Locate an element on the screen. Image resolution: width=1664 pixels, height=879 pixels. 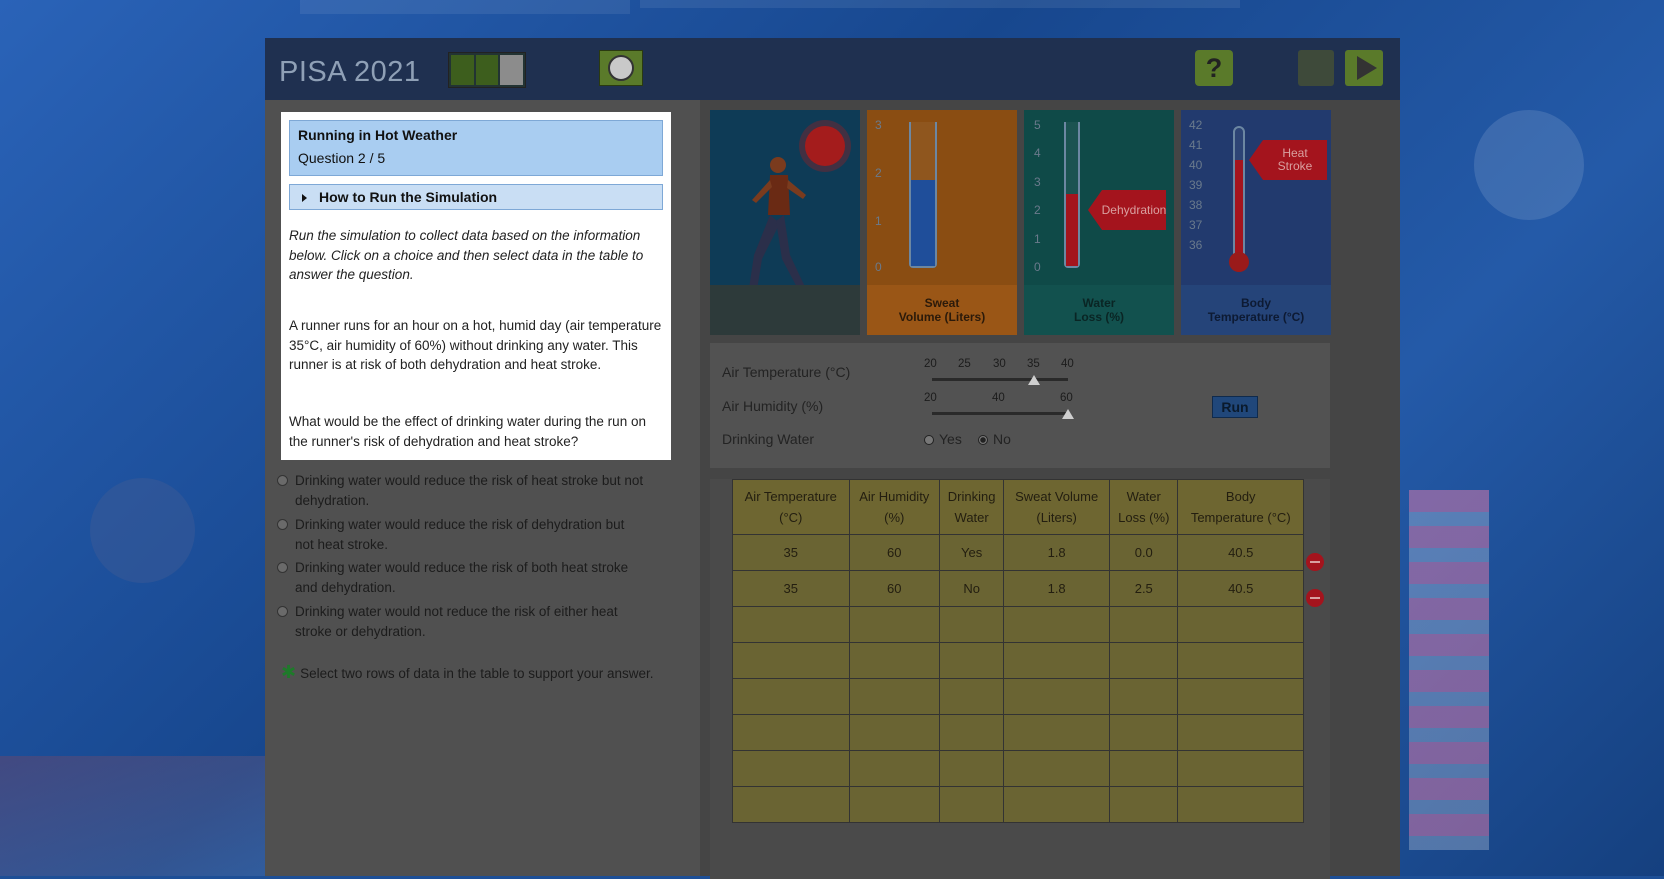
scale-label: 60 is located at coordinates (1066, 398).